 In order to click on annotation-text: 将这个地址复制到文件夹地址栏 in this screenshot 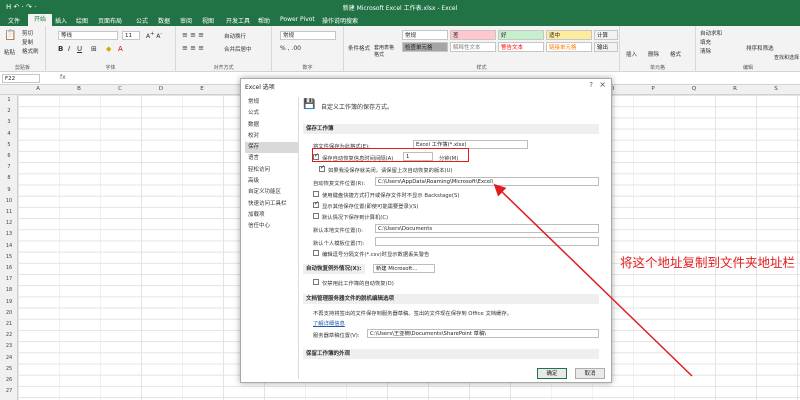, I will do `click(708, 262)`.